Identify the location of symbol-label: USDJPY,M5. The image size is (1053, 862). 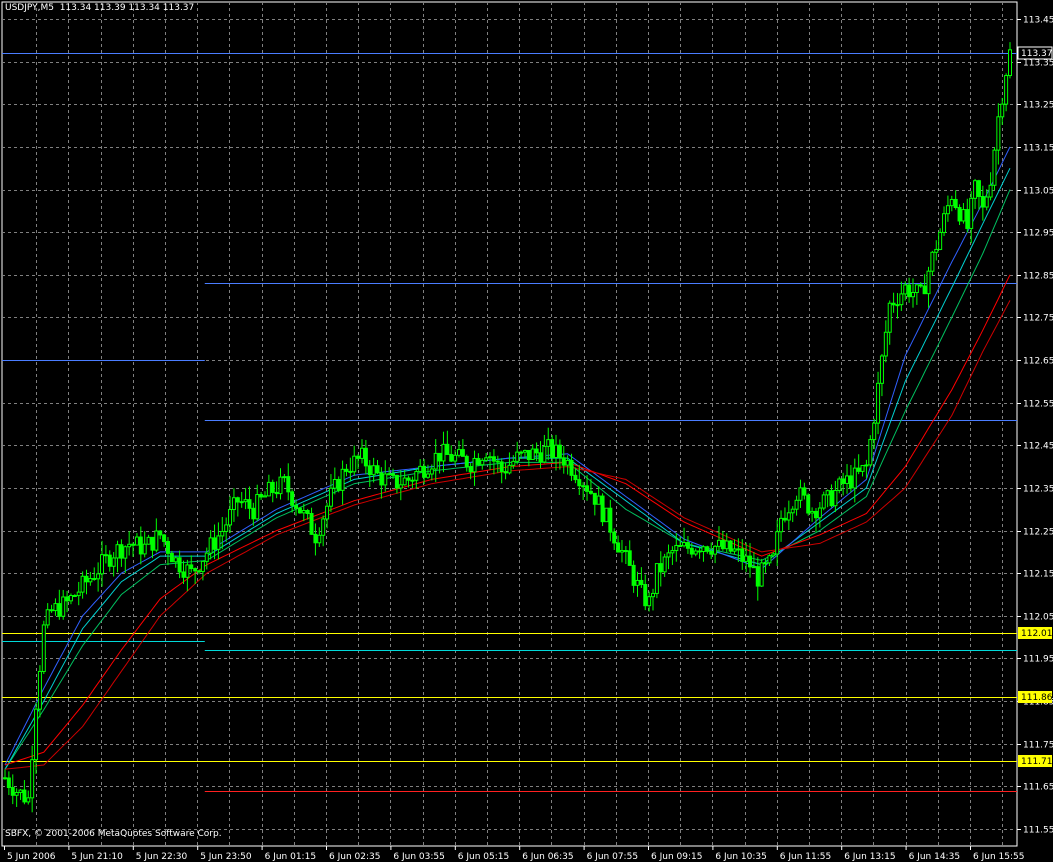
(29, 8).